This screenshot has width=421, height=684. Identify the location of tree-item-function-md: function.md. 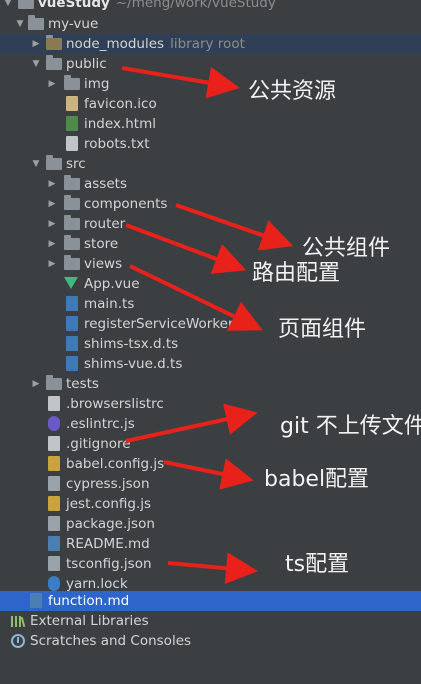
(210, 601).